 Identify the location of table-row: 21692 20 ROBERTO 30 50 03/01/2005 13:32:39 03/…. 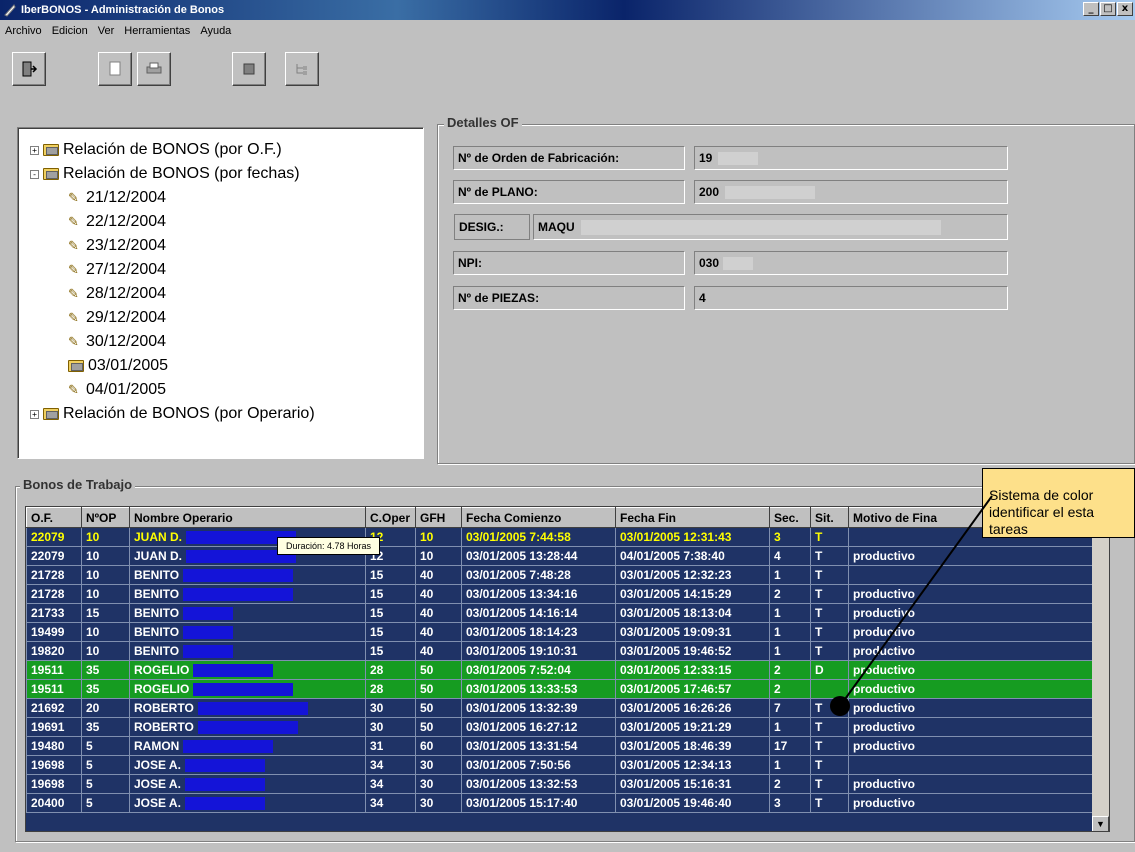
(560, 708).